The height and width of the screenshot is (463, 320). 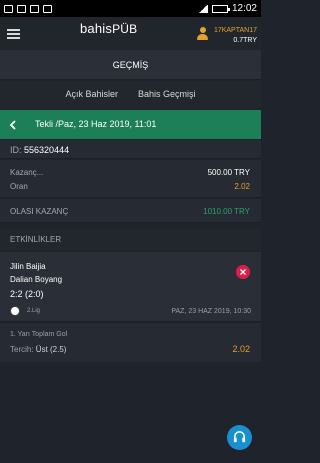 I want to click on choice: Tercih: Üst (2.5), so click(x=38, y=349).